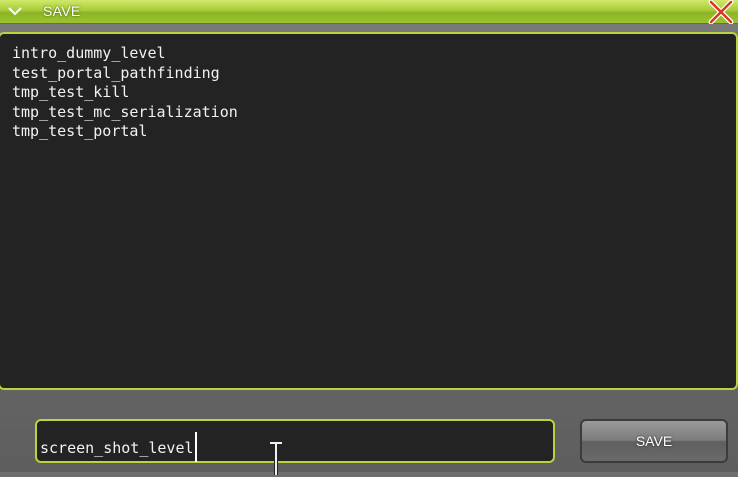 The height and width of the screenshot is (477, 738). What do you see at coordinates (195, 447) in the screenshot?
I see `text-caret` at bounding box center [195, 447].